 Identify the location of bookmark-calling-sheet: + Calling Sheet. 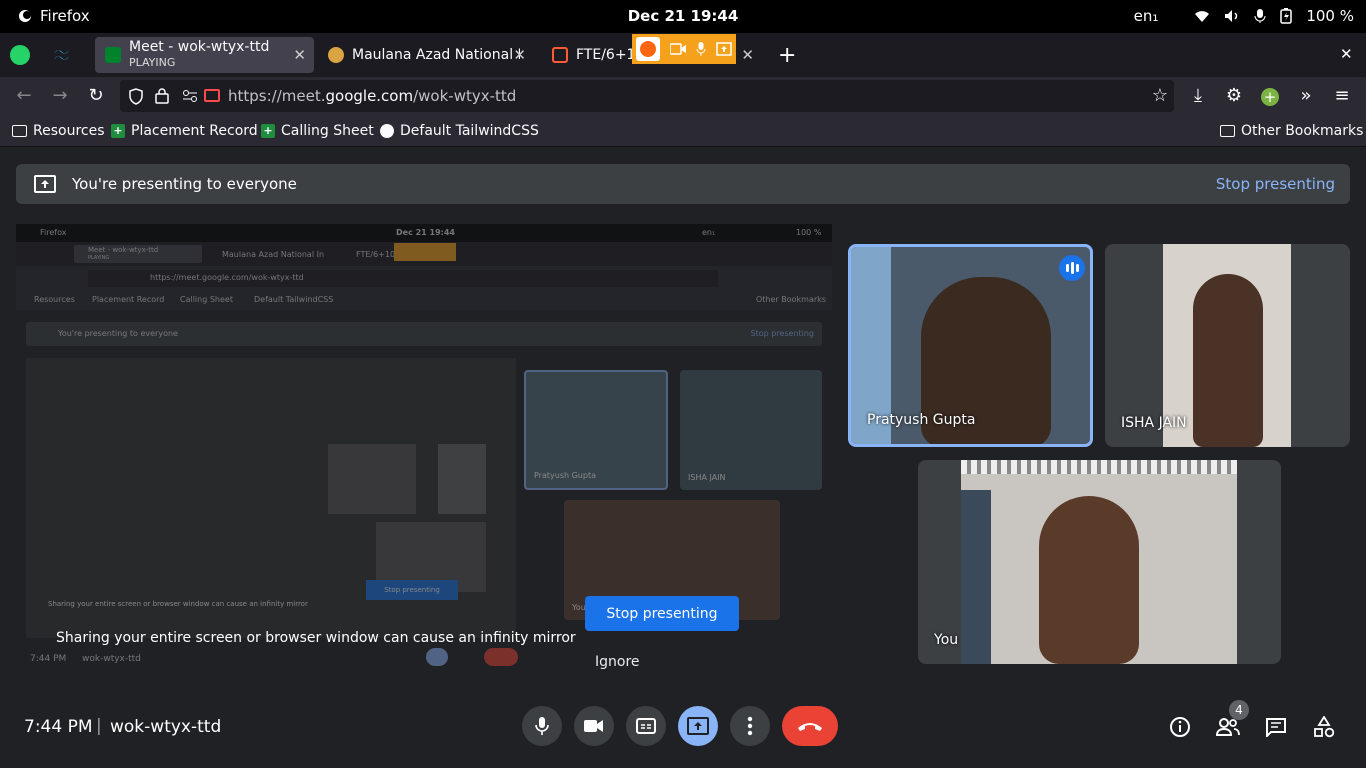
(317, 131).